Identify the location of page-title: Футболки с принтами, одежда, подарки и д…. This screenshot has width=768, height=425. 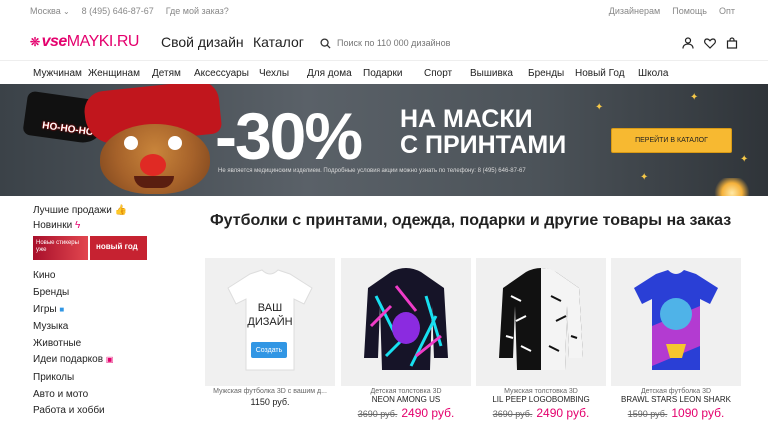
(471, 220).